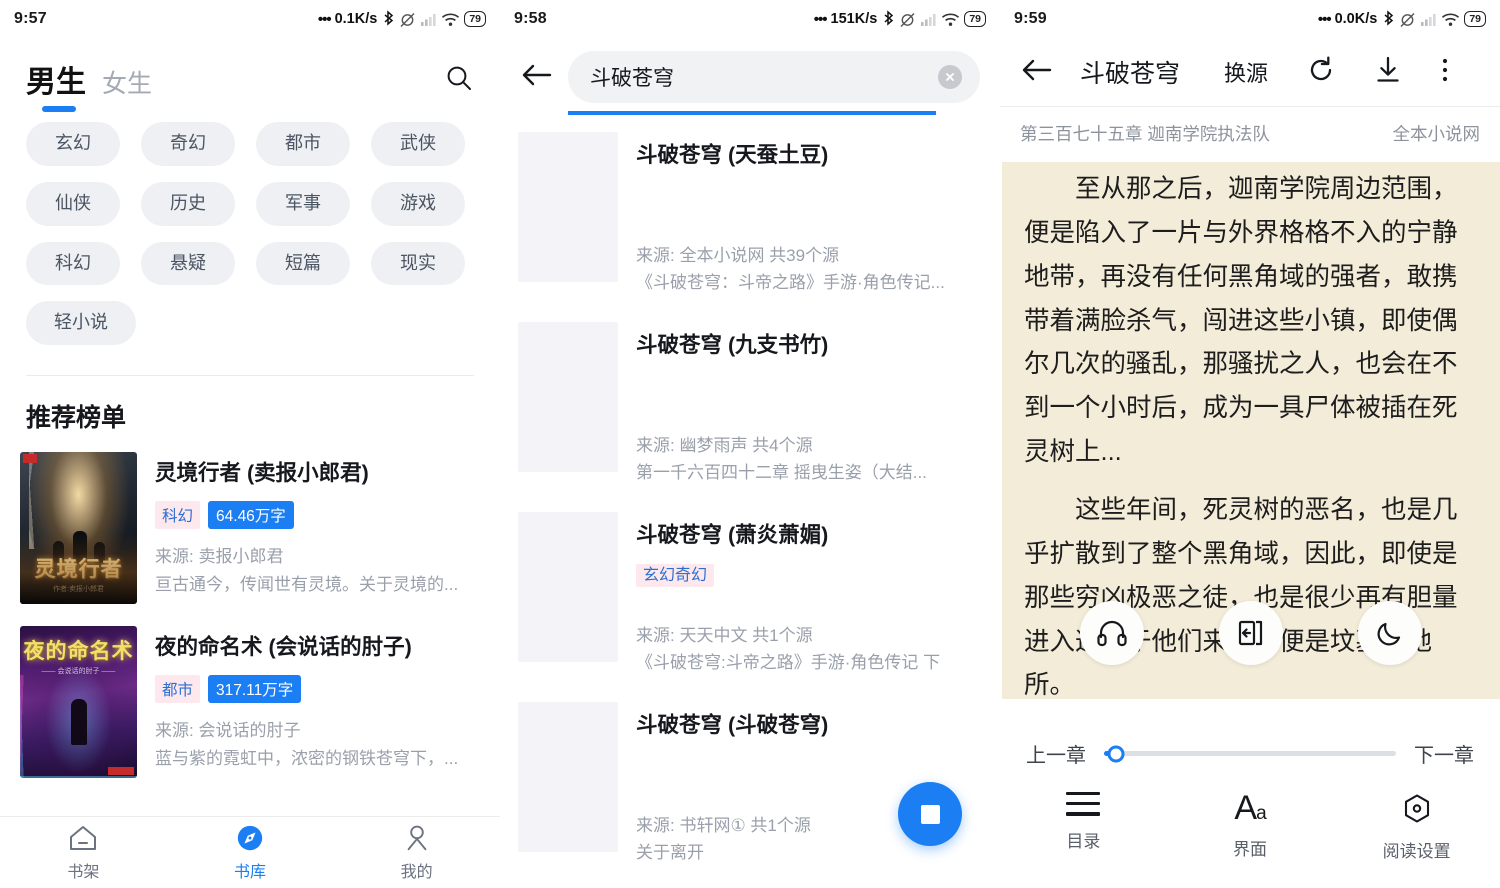  What do you see at coordinates (76, 418) in the screenshot?
I see `section-title-recommend: 推荐榜单` at bounding box center [76, 418].